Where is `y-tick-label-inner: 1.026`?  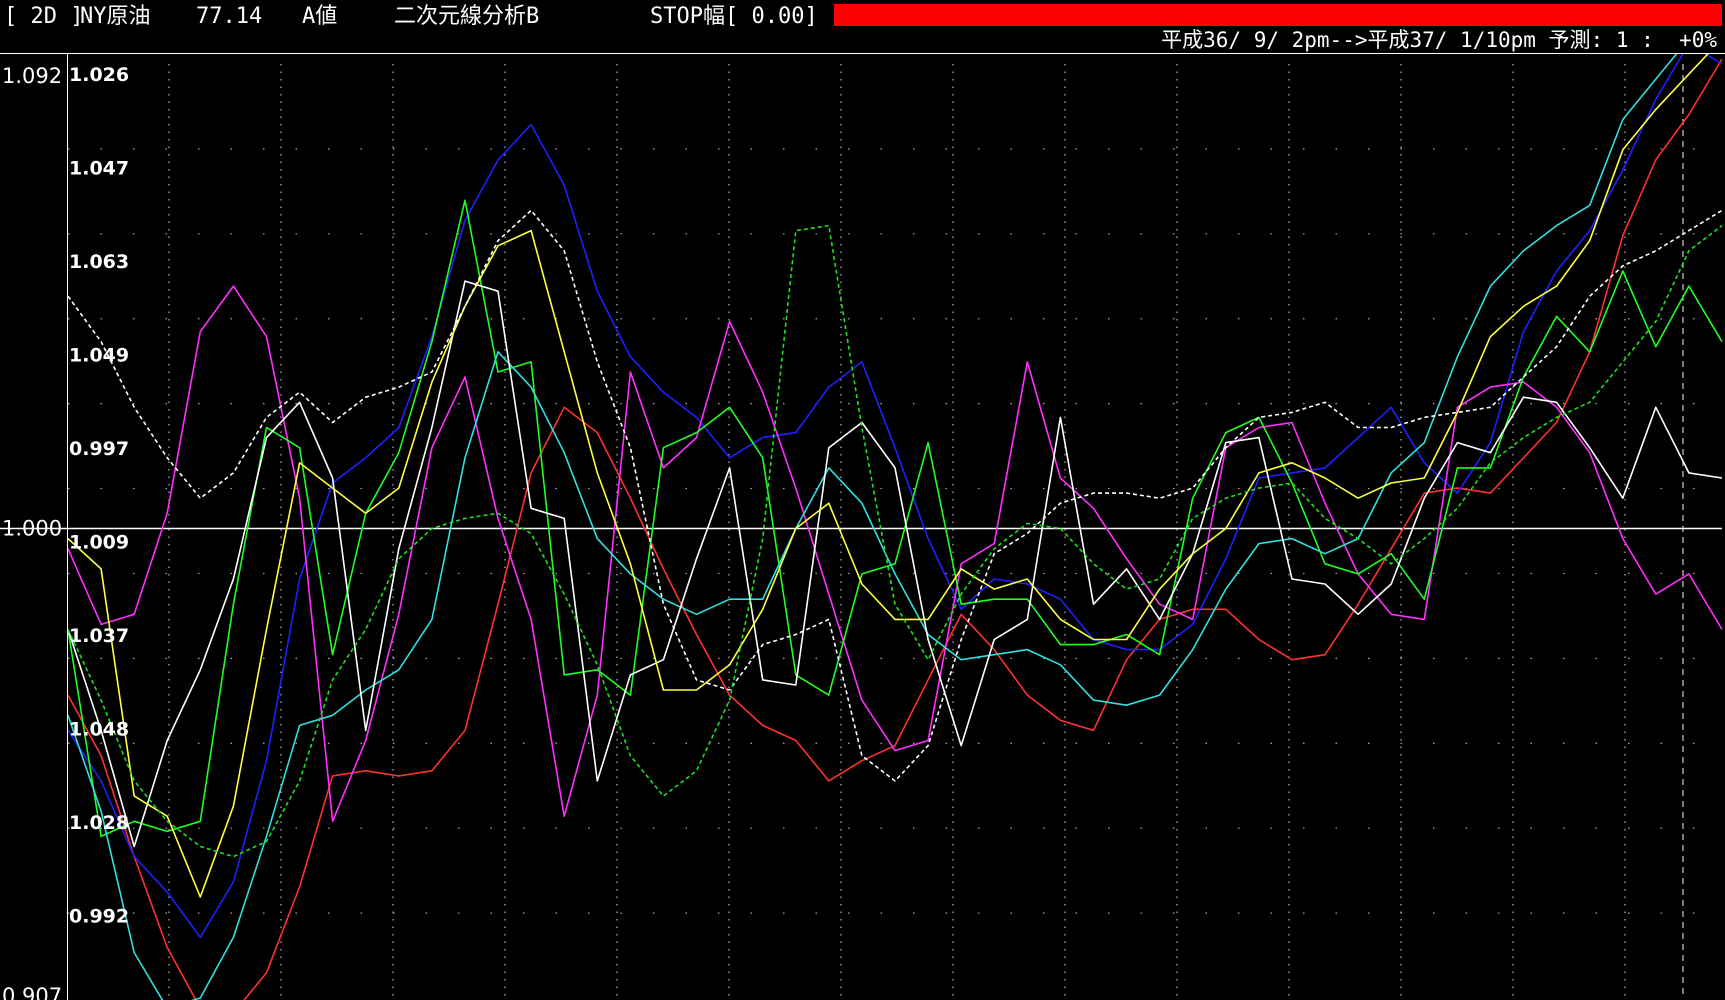
y-tick-label-inner: 1.026 is located at coordinates (99, 75).